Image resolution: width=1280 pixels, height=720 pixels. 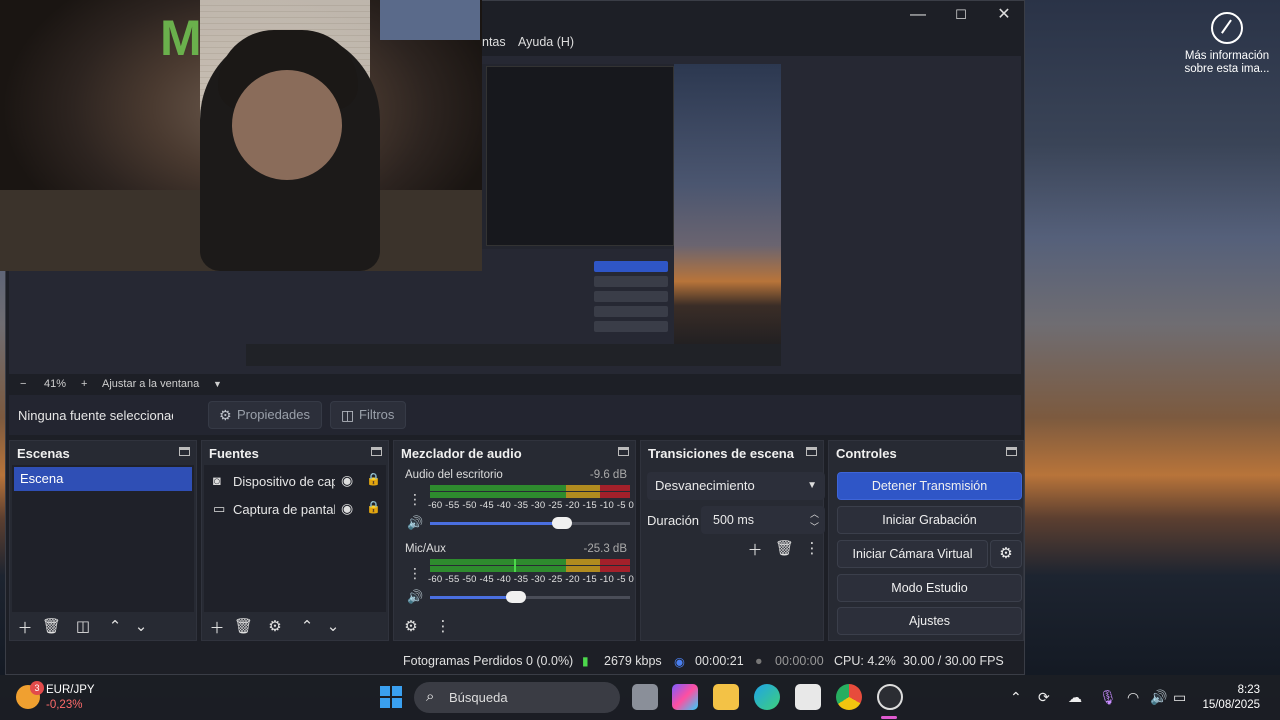 What do you see at coordinates (685, 697) in the screenshot?
I see `m365-icon` at bounding box center [685, 697].